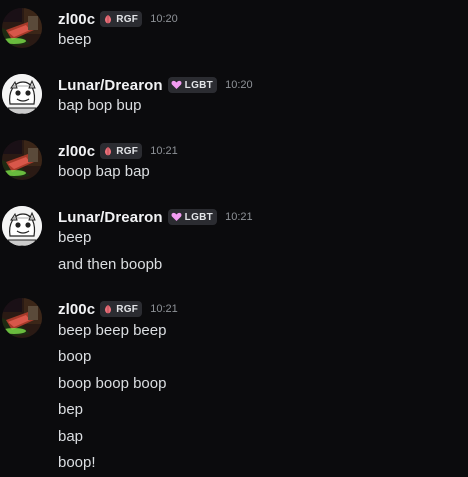  I want to click on message-text: bap bop bup, so click(100, 105).